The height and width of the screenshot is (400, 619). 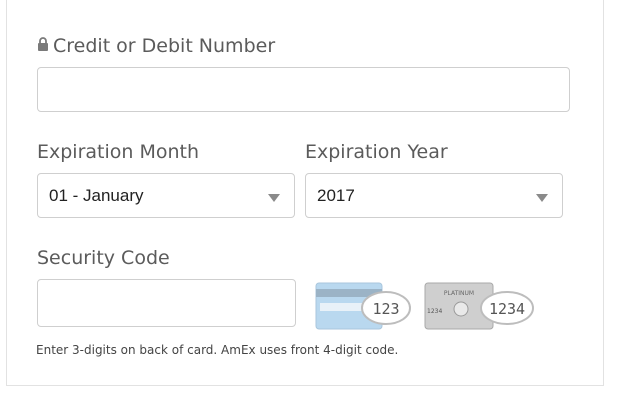 What do you see at coordinates (434, 311) in the screenshot?
I see `amex-card-number: 1234` at bounding box center [434, 311].